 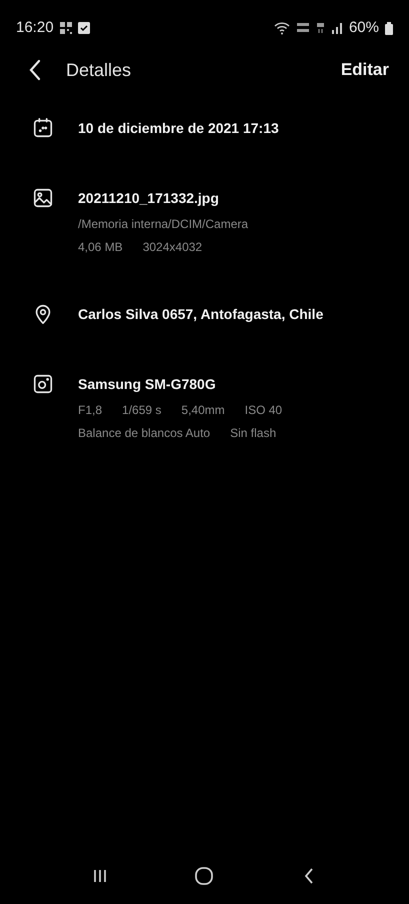 I want to click on checkbox-notification-icon, so click(x=84, y=28).